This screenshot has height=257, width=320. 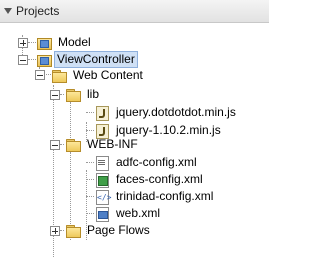 What do you see at coordinates (102, 163) in the screenshot?
I see `xml-file-icon` at bounding box center [102, 163].